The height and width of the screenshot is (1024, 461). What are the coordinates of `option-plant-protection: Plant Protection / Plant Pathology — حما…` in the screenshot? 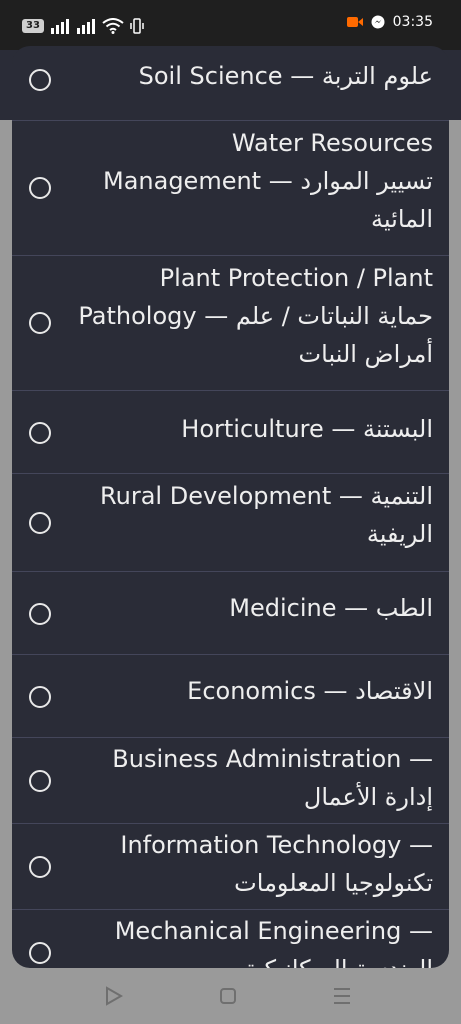 It's located at (230, 323).